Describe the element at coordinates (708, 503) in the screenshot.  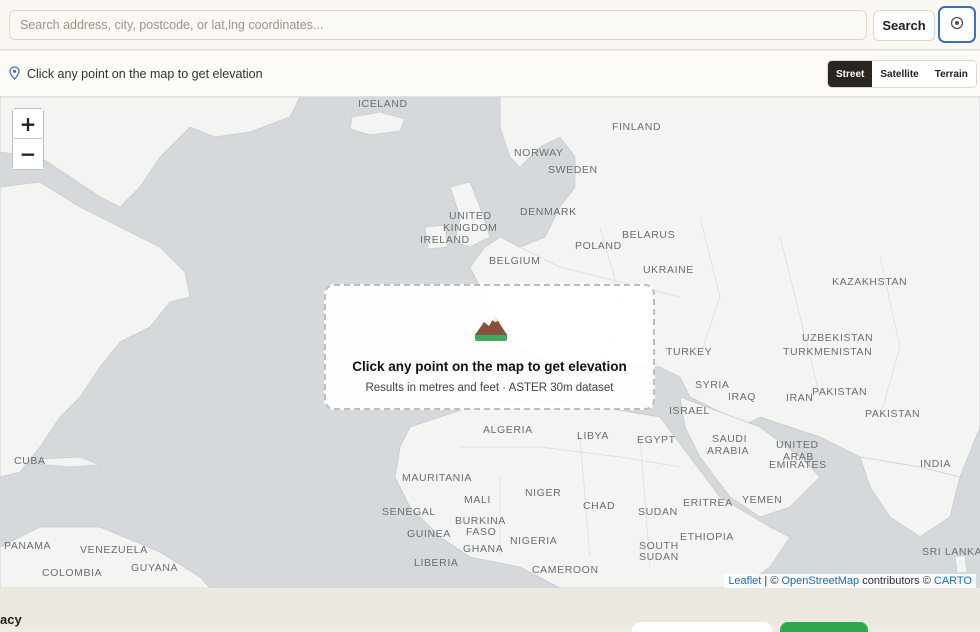
I see `map-label: ERITREA` at that location.